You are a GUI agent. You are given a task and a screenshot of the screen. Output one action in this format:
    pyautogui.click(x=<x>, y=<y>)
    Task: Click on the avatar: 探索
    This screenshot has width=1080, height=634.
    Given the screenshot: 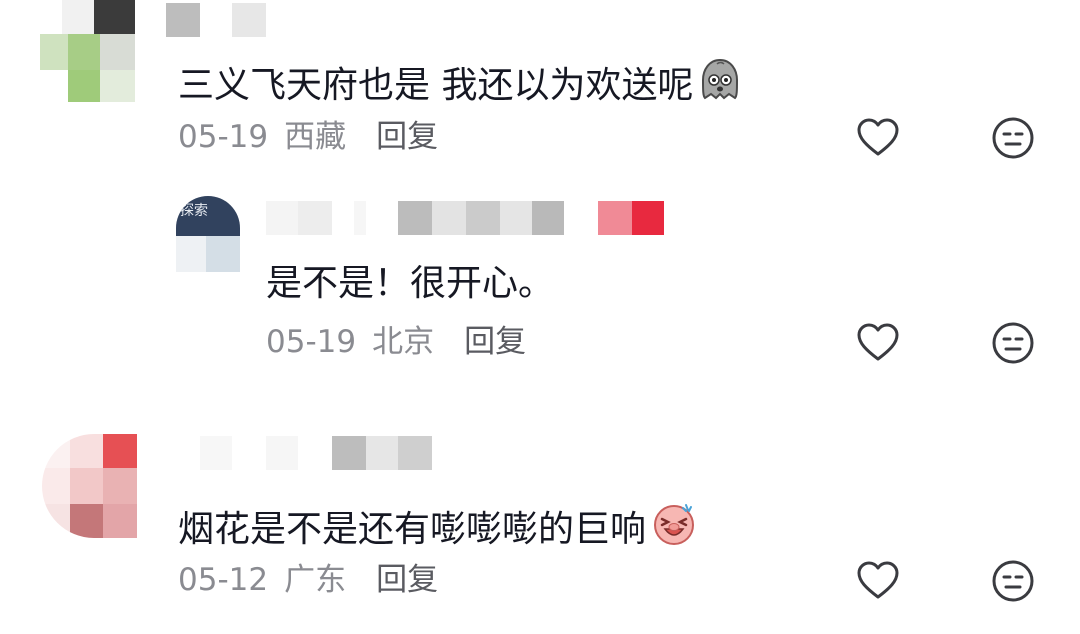 What is the action you would take?
    pyautogui.click(x=208, y=234)
    